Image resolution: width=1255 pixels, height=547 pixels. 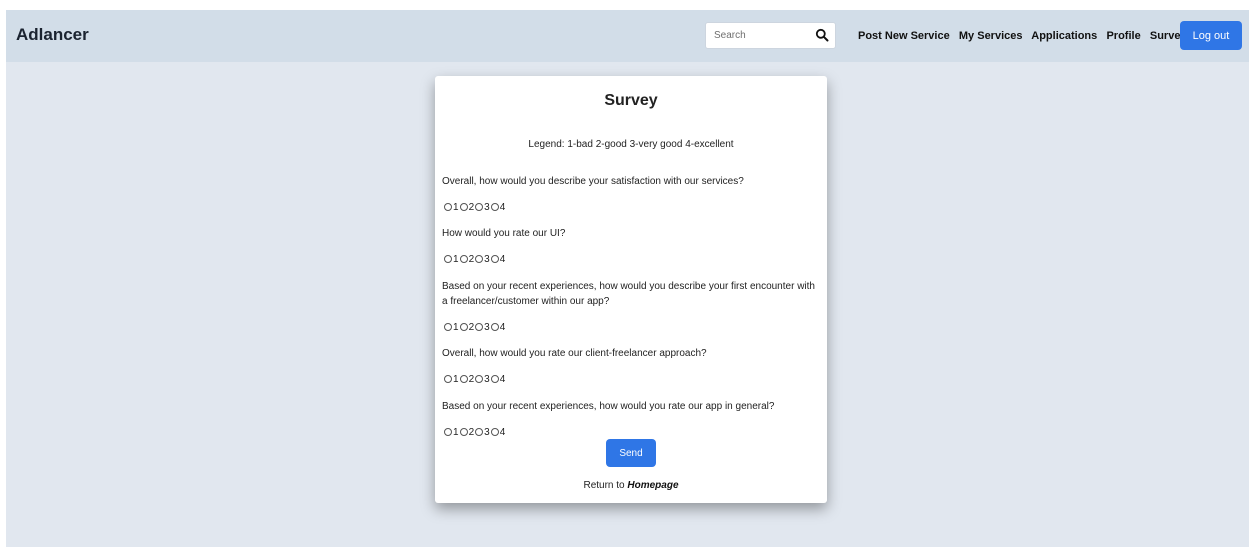 I want to click on nav-profile: Profile, so click(x=1123, y=36).